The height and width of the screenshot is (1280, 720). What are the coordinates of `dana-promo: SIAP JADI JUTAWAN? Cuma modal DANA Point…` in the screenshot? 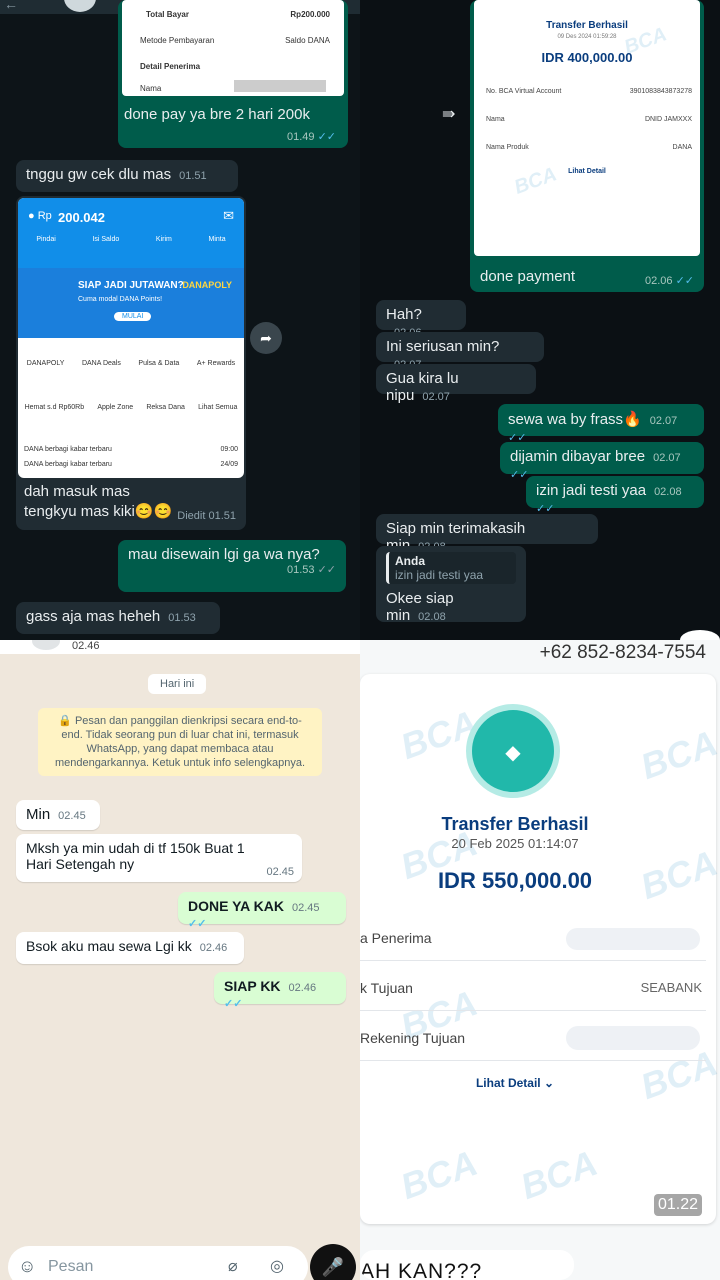 It's located at (131, 303).